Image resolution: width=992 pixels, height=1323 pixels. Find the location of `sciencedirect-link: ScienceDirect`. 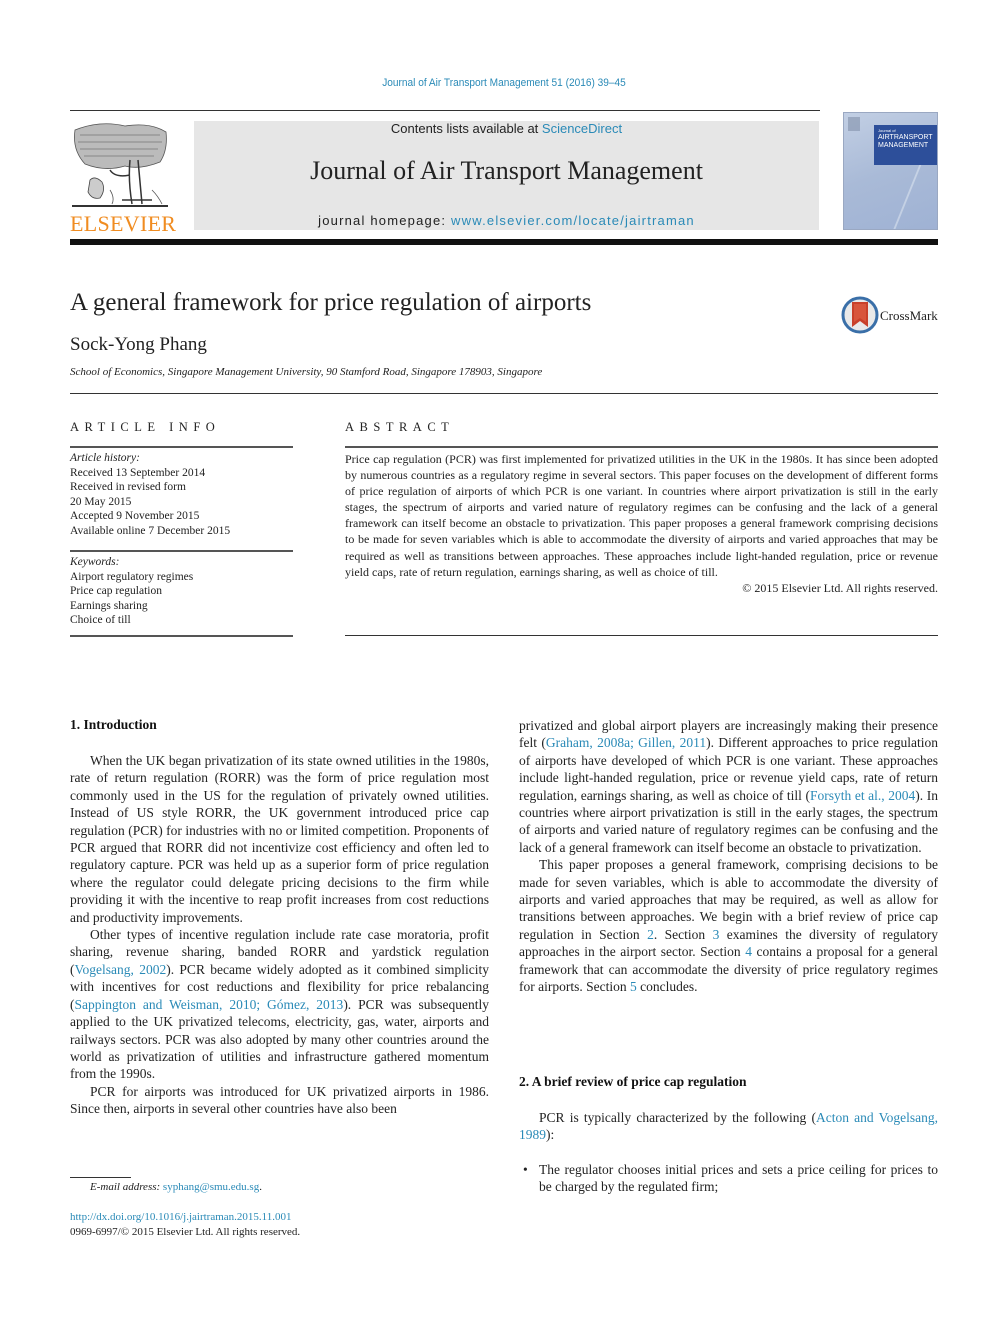

sciencedirect-link: ScienceDirect is located at coordinates (582, 128).